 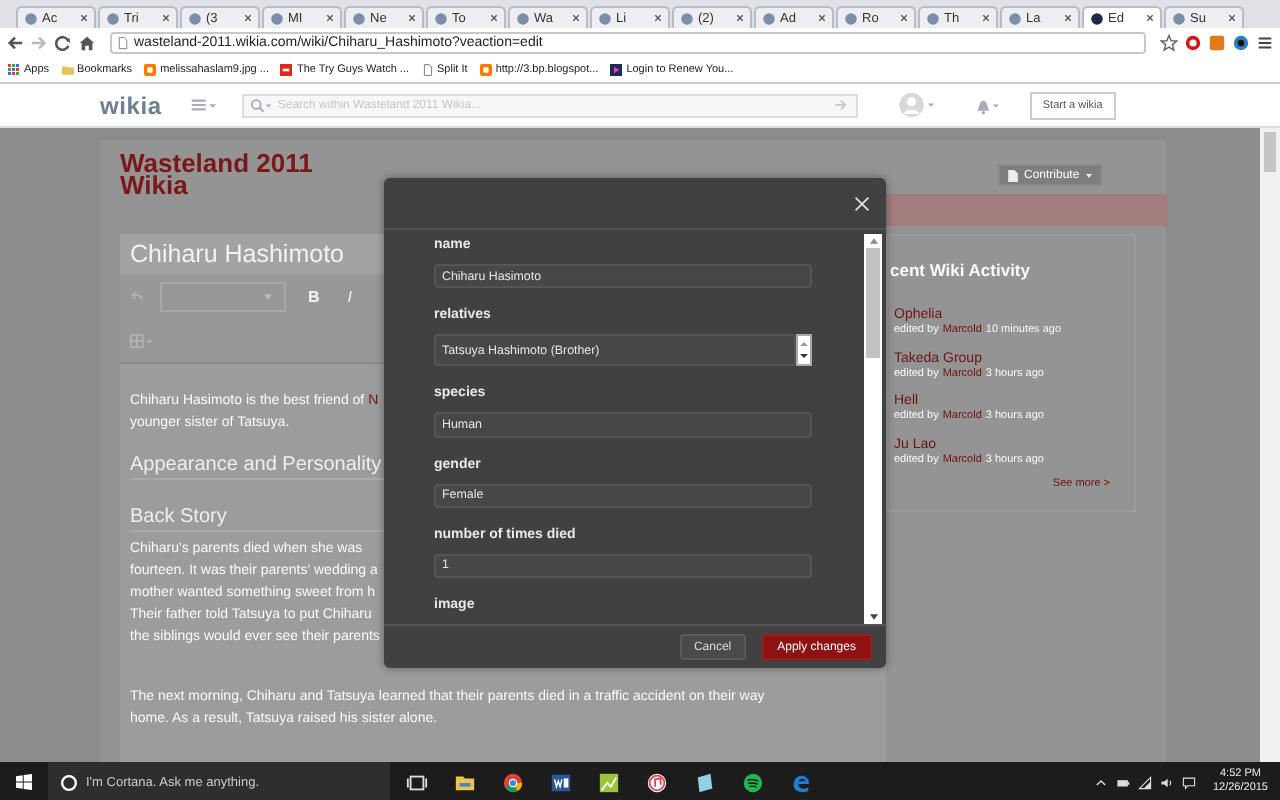 I want to click on star-icon, so click(x=1169, y=42).